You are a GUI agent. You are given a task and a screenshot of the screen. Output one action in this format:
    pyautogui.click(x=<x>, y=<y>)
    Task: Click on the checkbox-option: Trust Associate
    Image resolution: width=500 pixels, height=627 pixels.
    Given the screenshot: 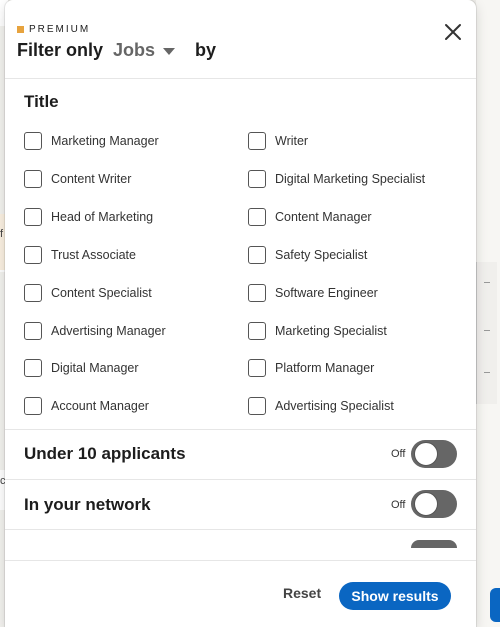 What is the action you would take?
    pyautogui.click(x=80, y=255)
    